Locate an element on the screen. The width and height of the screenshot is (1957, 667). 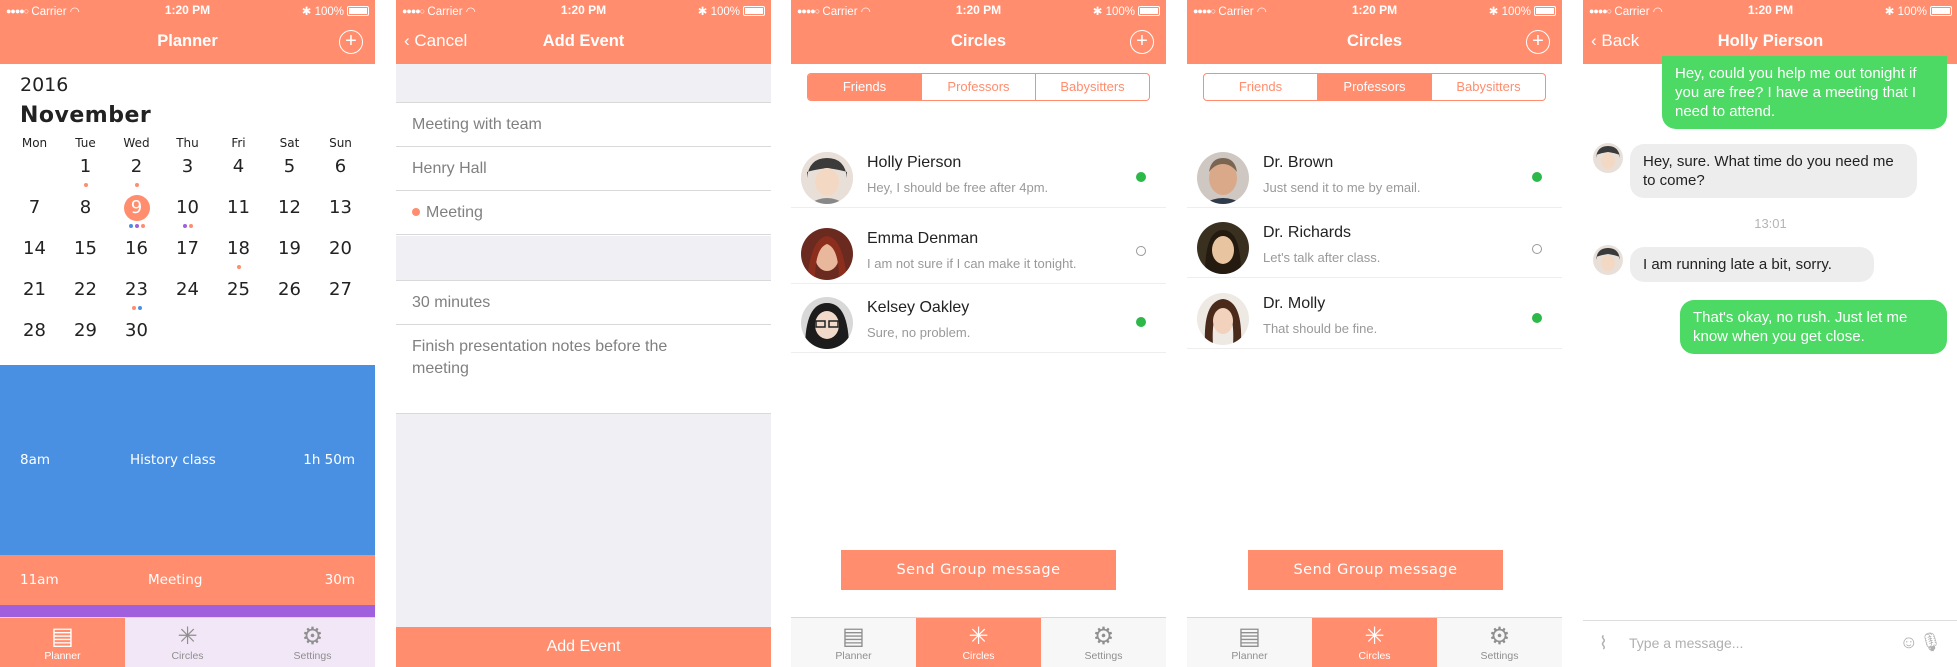
contact-row: Dr. Brown Just send it to me by email. is located at coordinates (1374, 176).